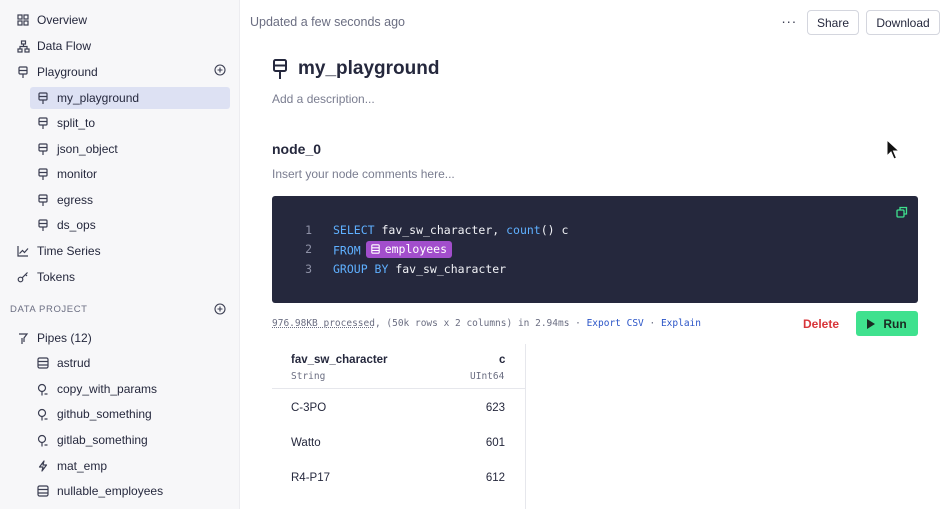 This screenshot has width=944, height=509. Describe the element at coordinates (502, 360) in the screenshot. I see `column-header: c` at that location.